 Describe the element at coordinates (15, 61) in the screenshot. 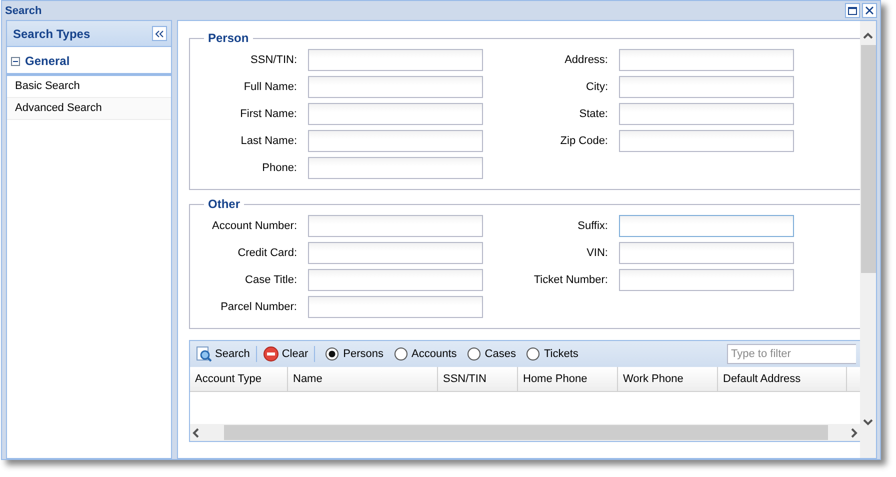

I see `minus-icon` at that location.